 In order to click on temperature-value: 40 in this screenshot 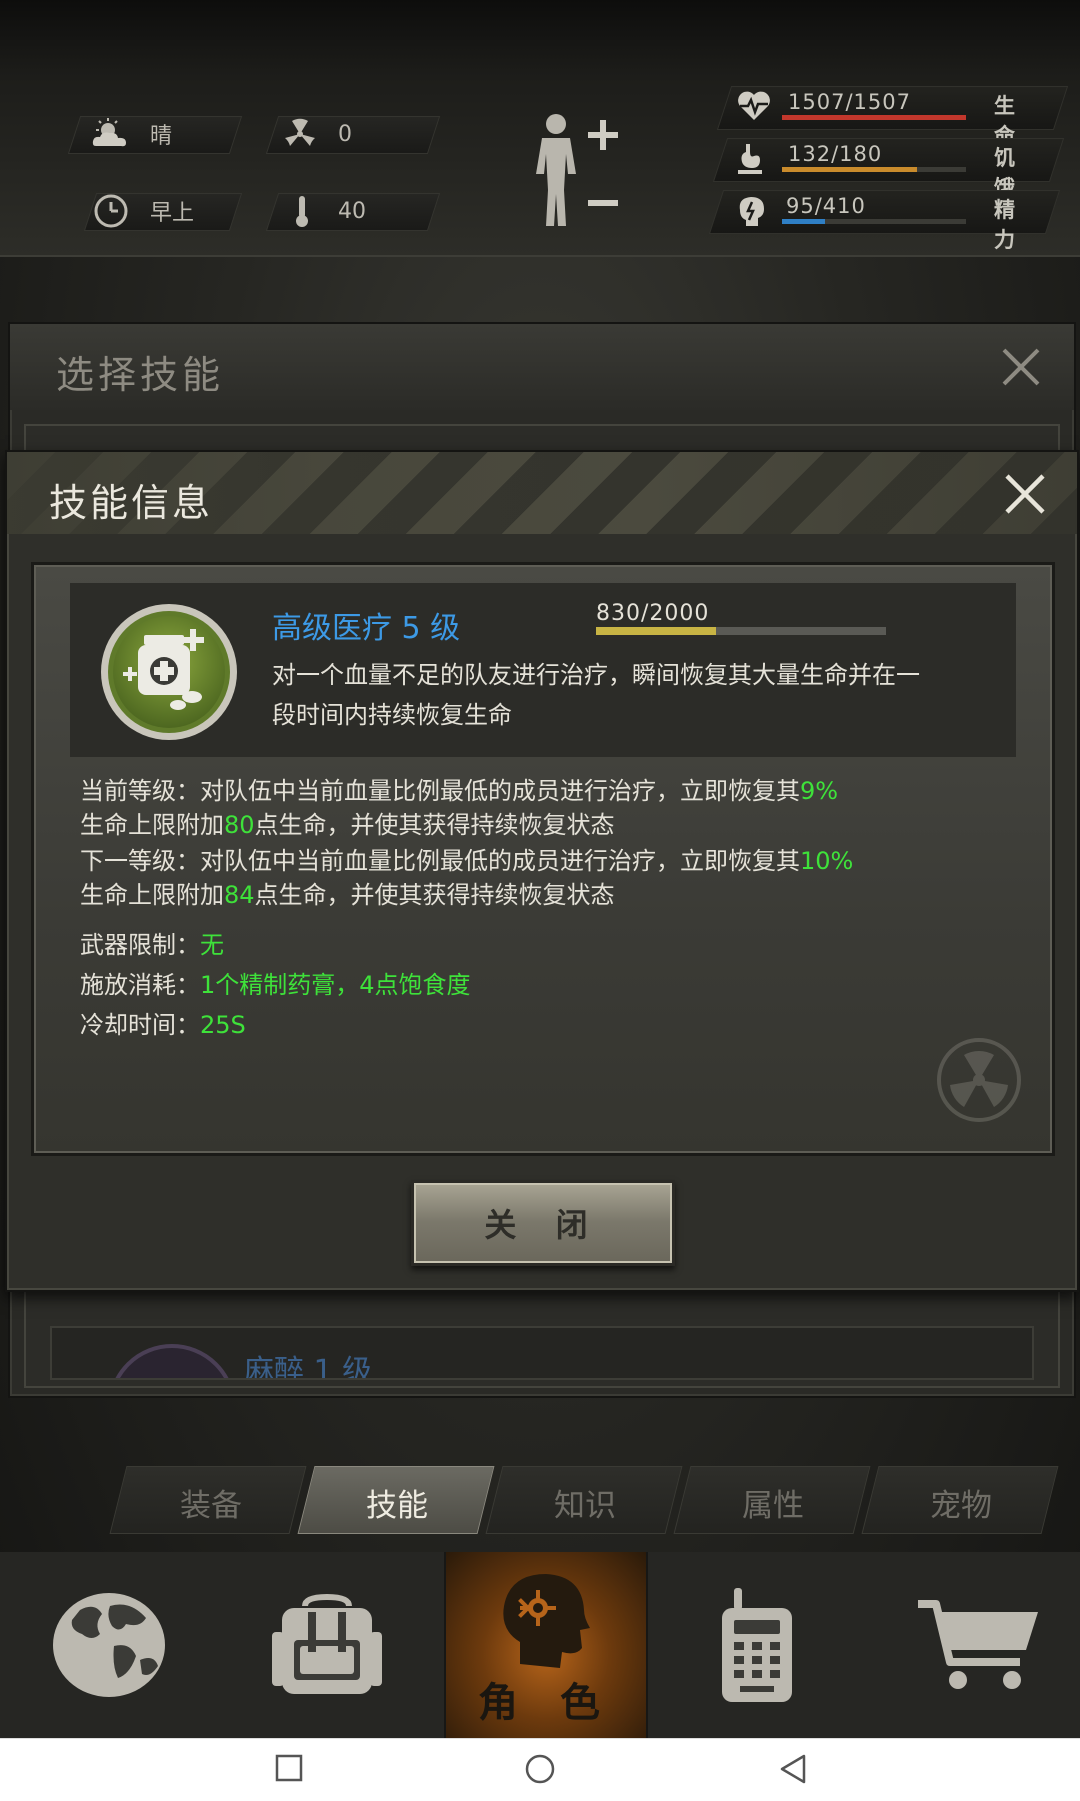, I will do `click(352, 211)`.